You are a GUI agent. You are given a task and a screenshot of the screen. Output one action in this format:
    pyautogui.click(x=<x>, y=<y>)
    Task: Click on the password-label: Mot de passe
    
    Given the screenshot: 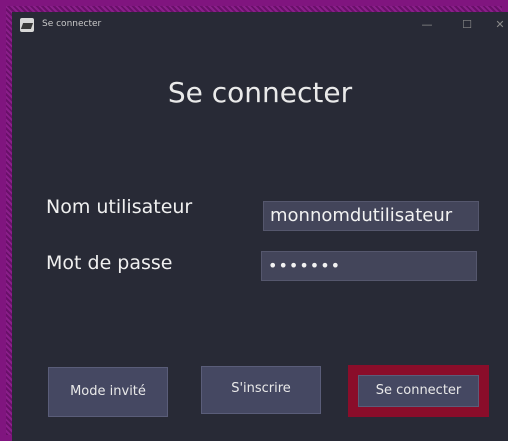 What is the action you would take?
    pyautogui.click(x=109, y=263)
    